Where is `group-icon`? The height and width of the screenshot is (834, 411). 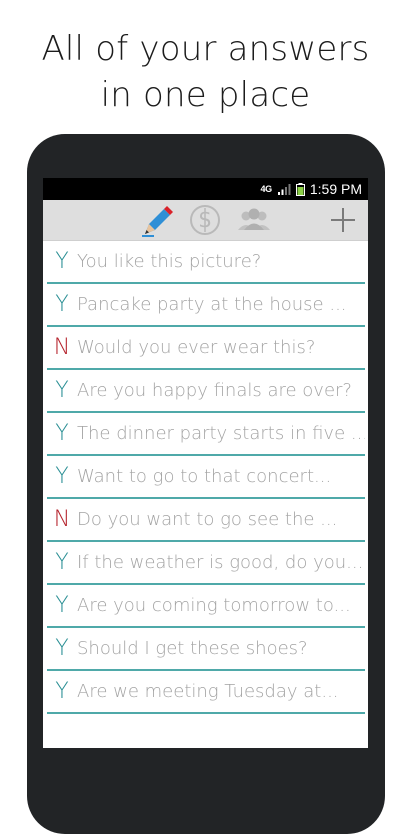
group-icon is located at coordinates (254, 220).